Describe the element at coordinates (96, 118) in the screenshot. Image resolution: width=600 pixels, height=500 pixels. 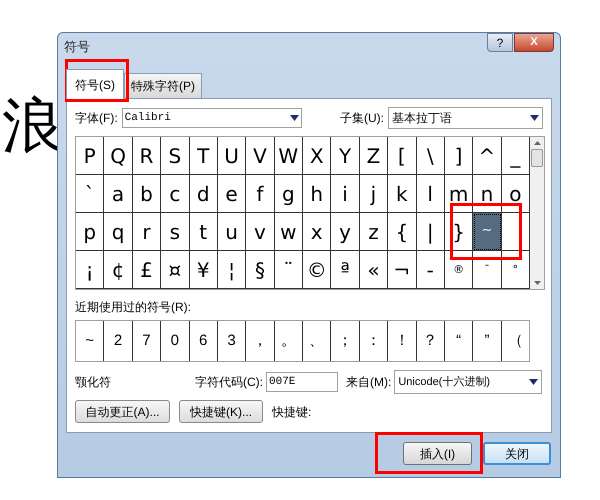
I see `font-label: 字体(F):` at that location.